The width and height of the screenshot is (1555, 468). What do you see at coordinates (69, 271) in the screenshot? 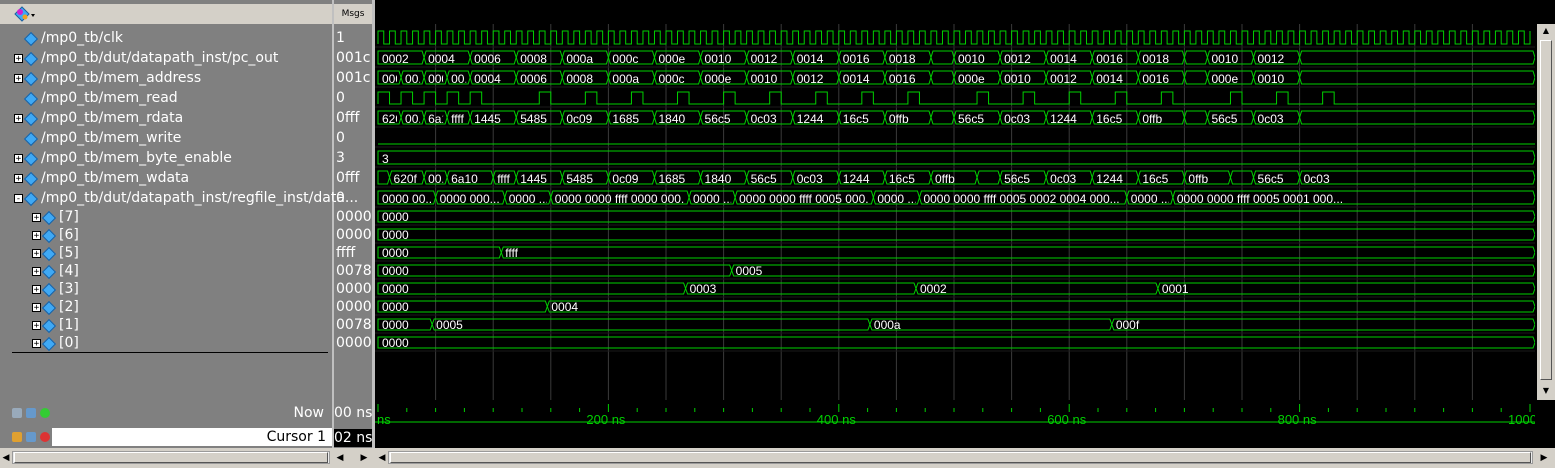
I see `signal-name: [4]` at bounding box center [69, 271].